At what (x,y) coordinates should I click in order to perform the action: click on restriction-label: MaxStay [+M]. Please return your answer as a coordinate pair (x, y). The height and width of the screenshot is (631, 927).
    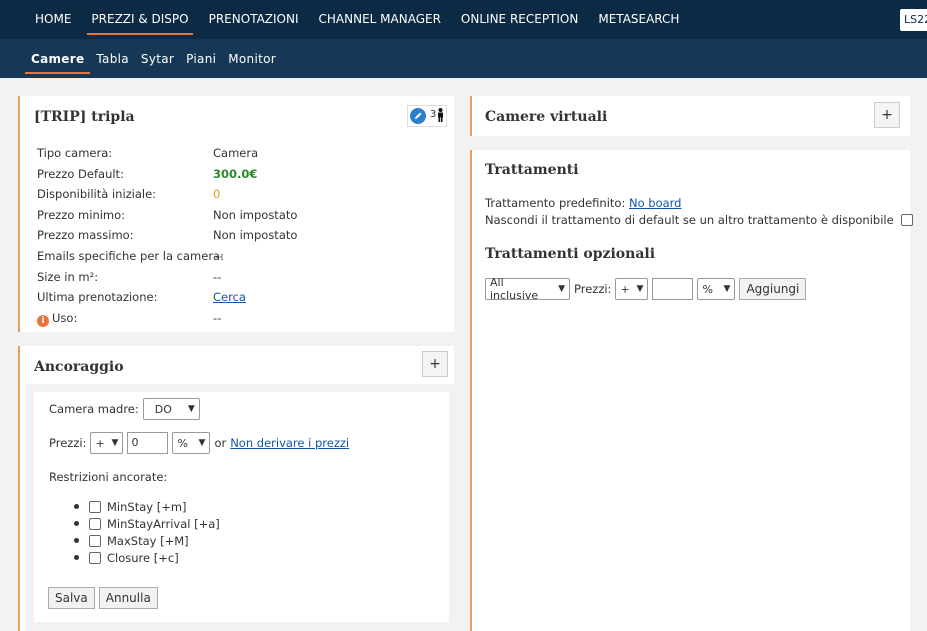
    Looking at the image, I should click on (148, 540).